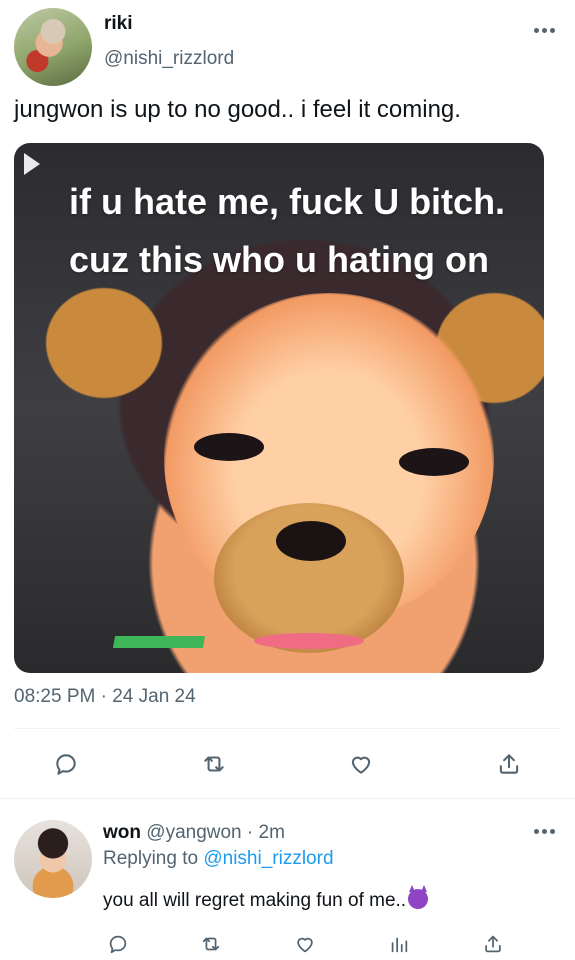 This screenshot has width=575, height=960. I want to click on play-triangle-icon, so click(32, 164).